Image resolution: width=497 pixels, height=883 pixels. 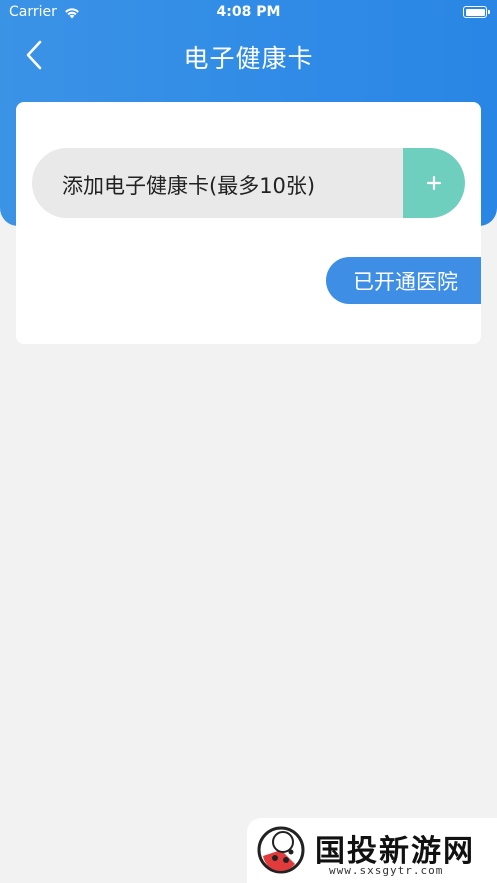 I want to click on status-bar: Carrier 4:08 PM, so click(x=248, y=13).